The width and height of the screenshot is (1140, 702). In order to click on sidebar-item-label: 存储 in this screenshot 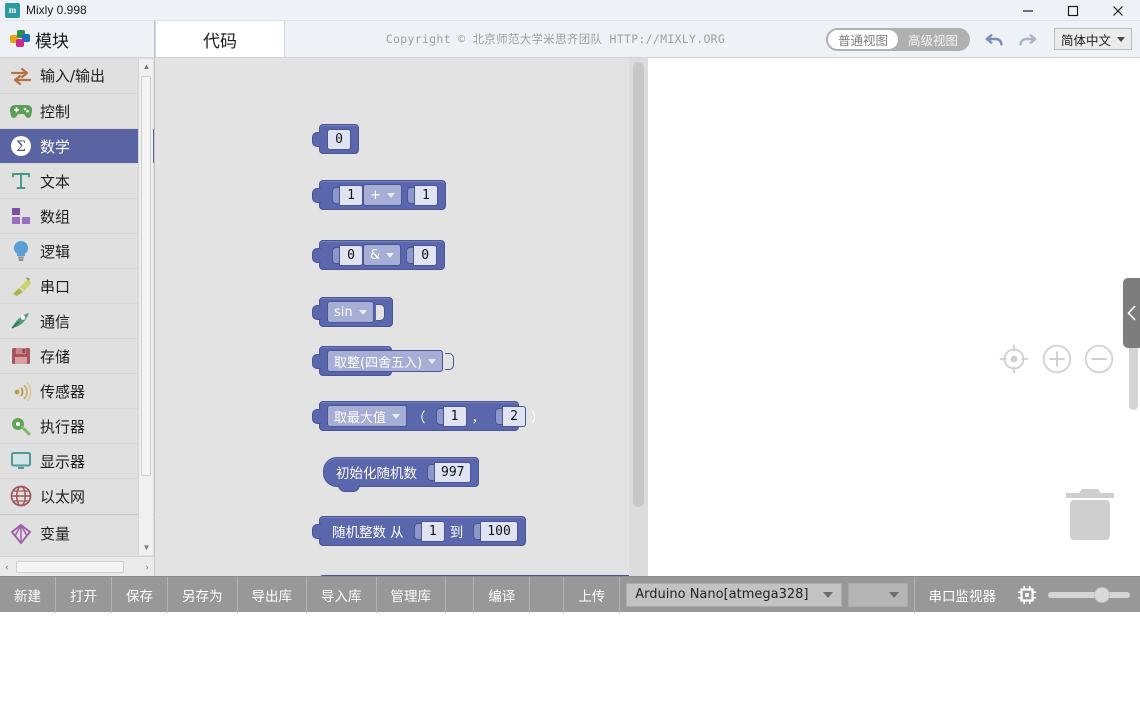, I will do `click(55, 356)`.